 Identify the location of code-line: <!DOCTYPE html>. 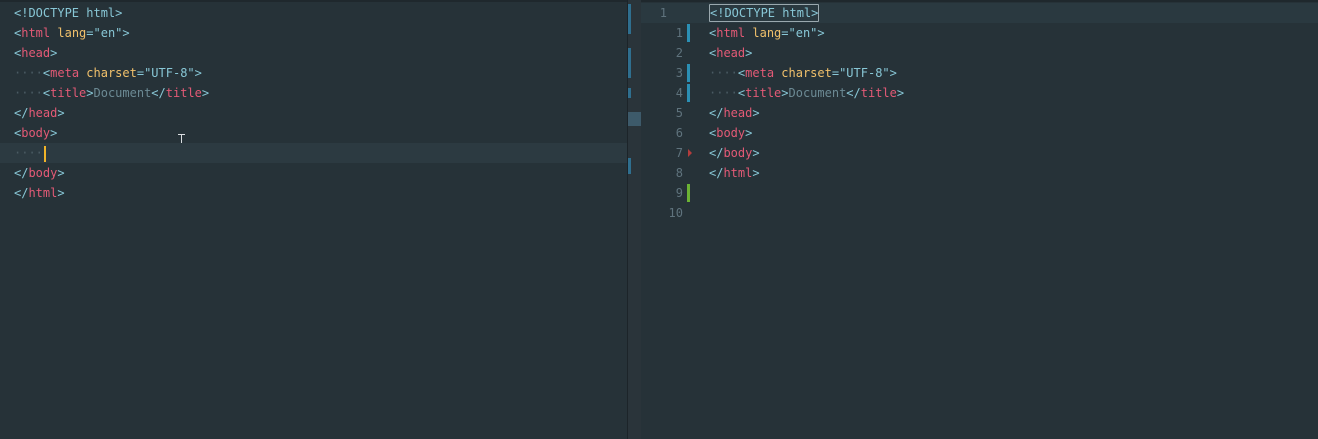
(313, 13).